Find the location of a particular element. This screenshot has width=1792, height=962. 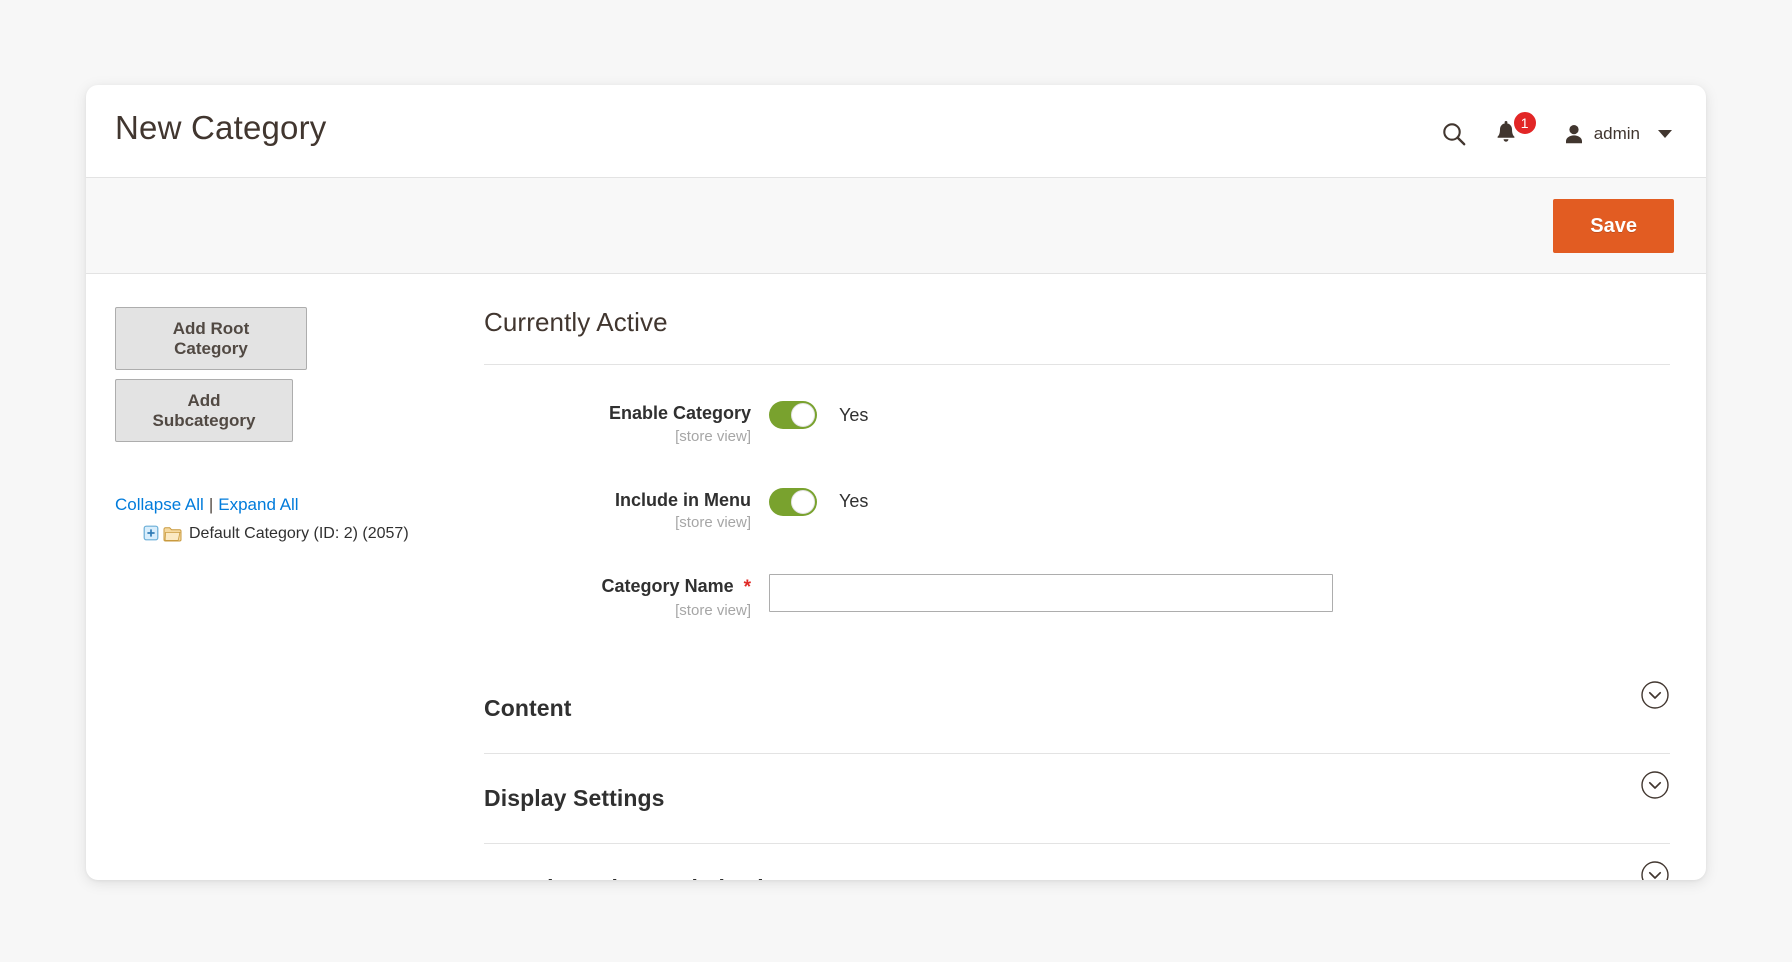

page-actions-toolbar: Save is located at coordinates (896, 225).